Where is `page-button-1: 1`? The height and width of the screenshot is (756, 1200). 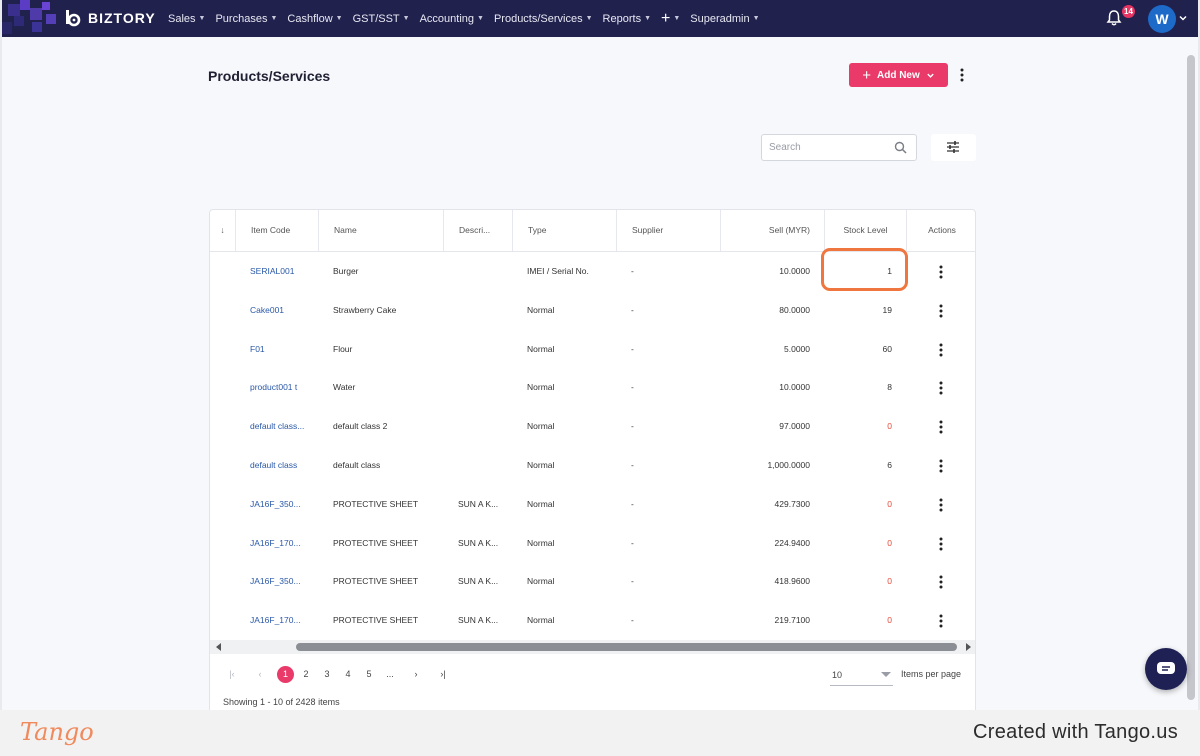 page-button-1: 1 is located at coordinates (285, 674).